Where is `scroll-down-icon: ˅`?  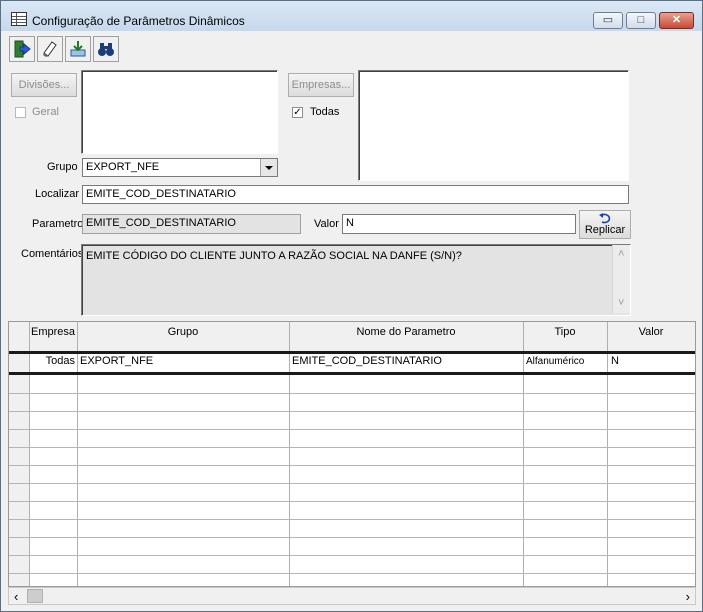 scroll-down-icon: ˅ is located at coordinates (621, 303).